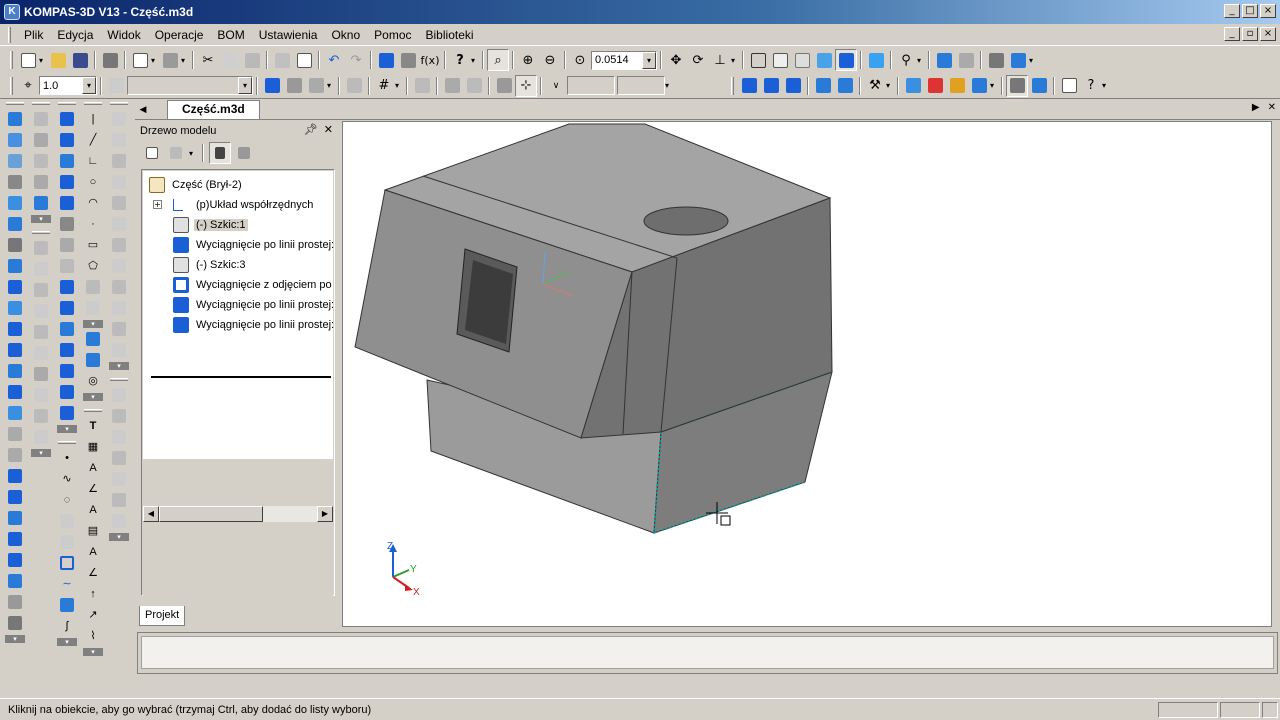  I want to click on hidden-lines-icon, so click(780, 60).